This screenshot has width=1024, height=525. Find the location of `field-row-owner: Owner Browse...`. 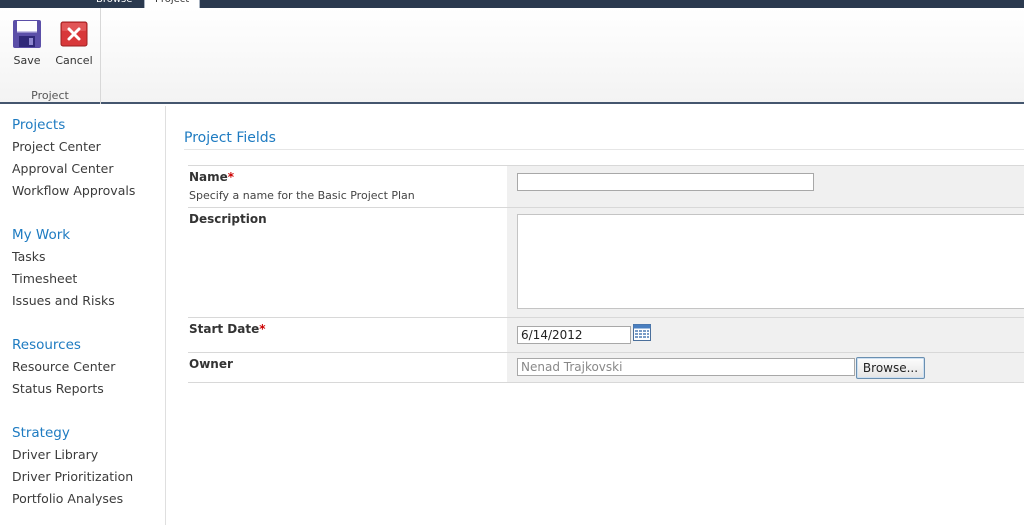

field-row-owner: Owner Browse... is located at coordinates (606, 367).